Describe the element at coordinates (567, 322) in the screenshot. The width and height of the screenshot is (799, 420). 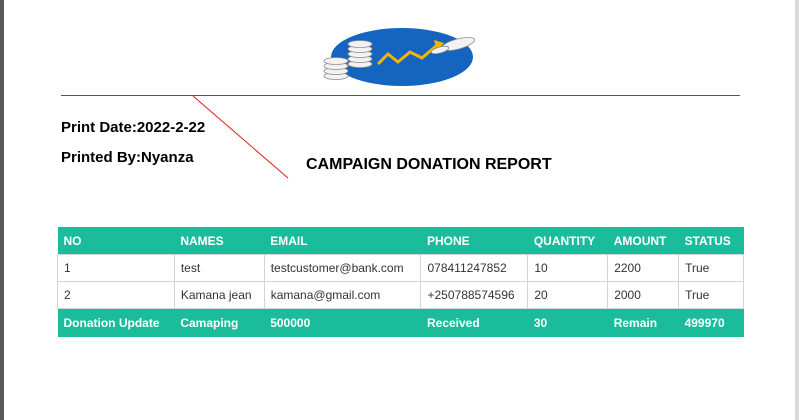
I see `footer-received-value: 30` at that location.